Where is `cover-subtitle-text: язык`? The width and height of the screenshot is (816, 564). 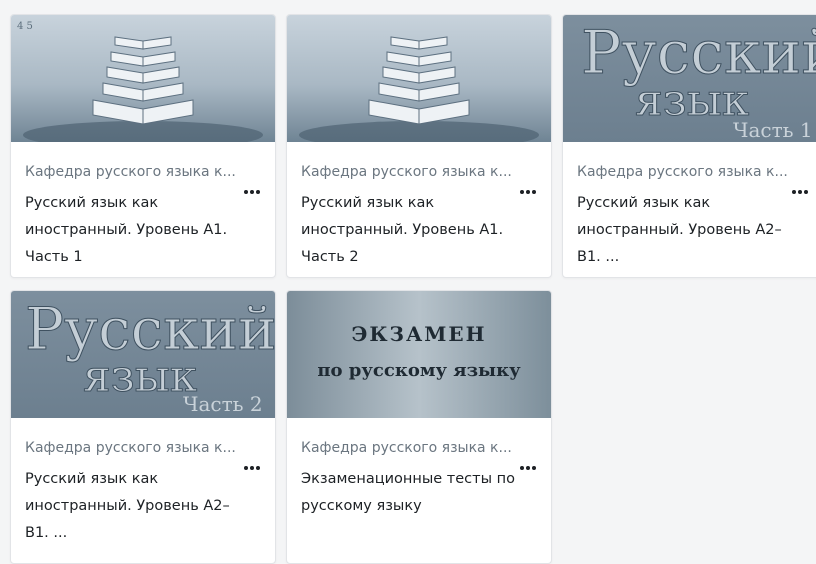 cover-subtitle-text: язык is located at coordinates (140, 376).